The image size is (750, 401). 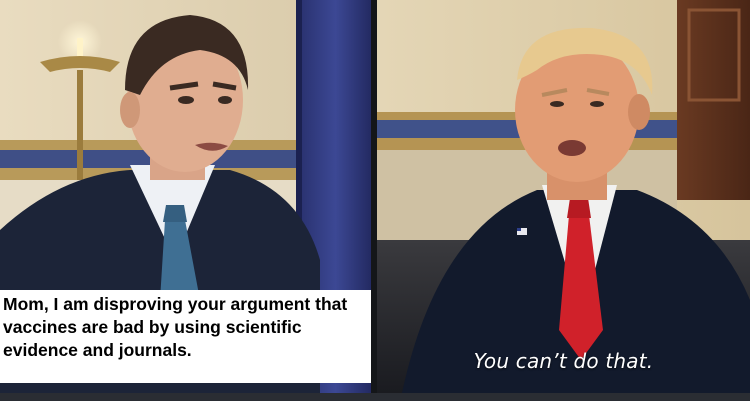 What do you see at coordinates (375, 397) in the screenshot?
I see `bottom-bar` at bounding box center [375, 397].